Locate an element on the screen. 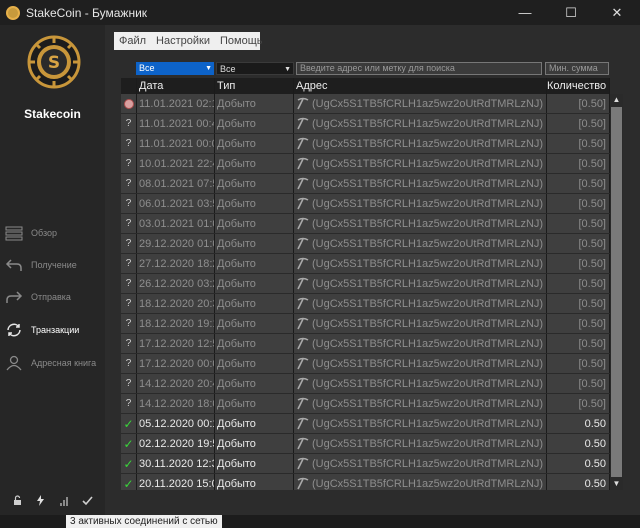  min-amount-input: Мин. сумма is located at coordinates (577, 68).